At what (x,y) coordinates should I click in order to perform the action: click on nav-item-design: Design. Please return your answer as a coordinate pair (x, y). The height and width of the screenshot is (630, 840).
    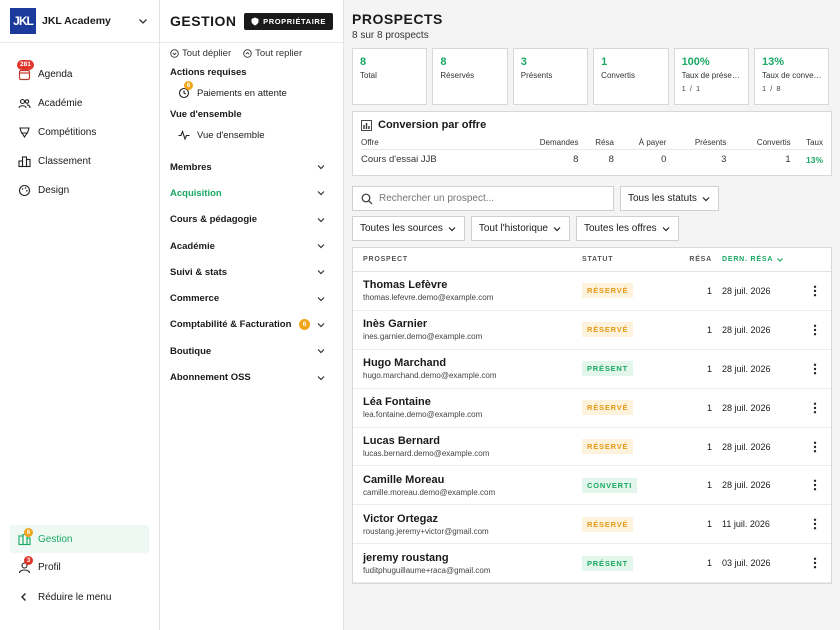
    Looking at the image, I should click on (79, 190).